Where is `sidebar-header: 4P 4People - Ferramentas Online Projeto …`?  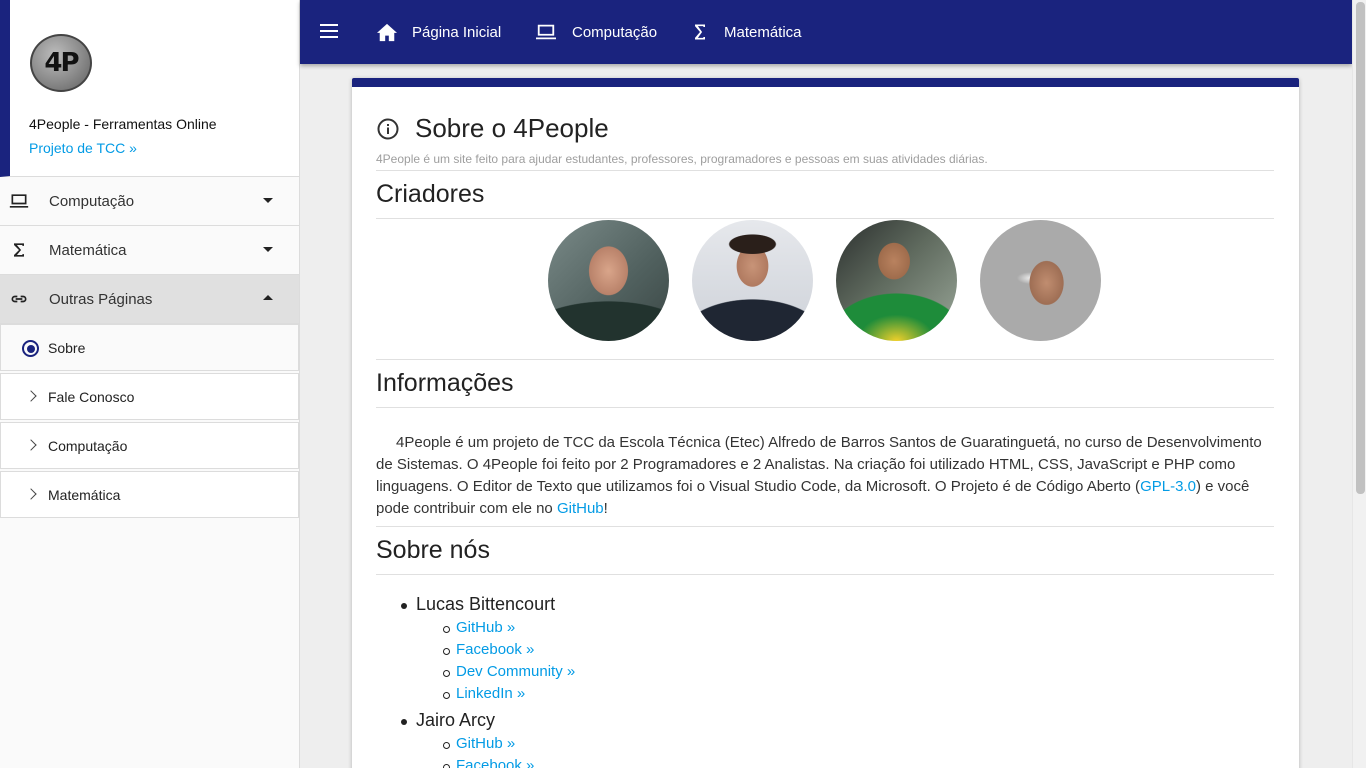 sidebar-header: 4P 4People - Ferramentas Online Projeto … is located at coordinates (149, 88).